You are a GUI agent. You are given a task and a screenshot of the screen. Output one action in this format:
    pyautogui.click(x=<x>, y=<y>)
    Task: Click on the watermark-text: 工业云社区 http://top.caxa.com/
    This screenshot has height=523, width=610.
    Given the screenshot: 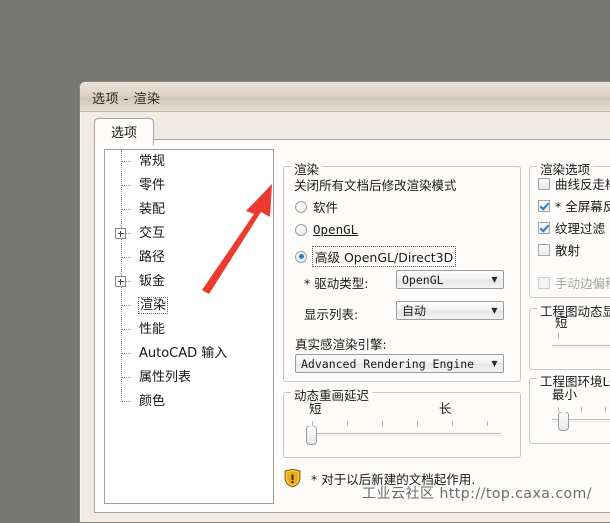 What is the action you would take?
    pyautogui.click(x=477, y=494)
    